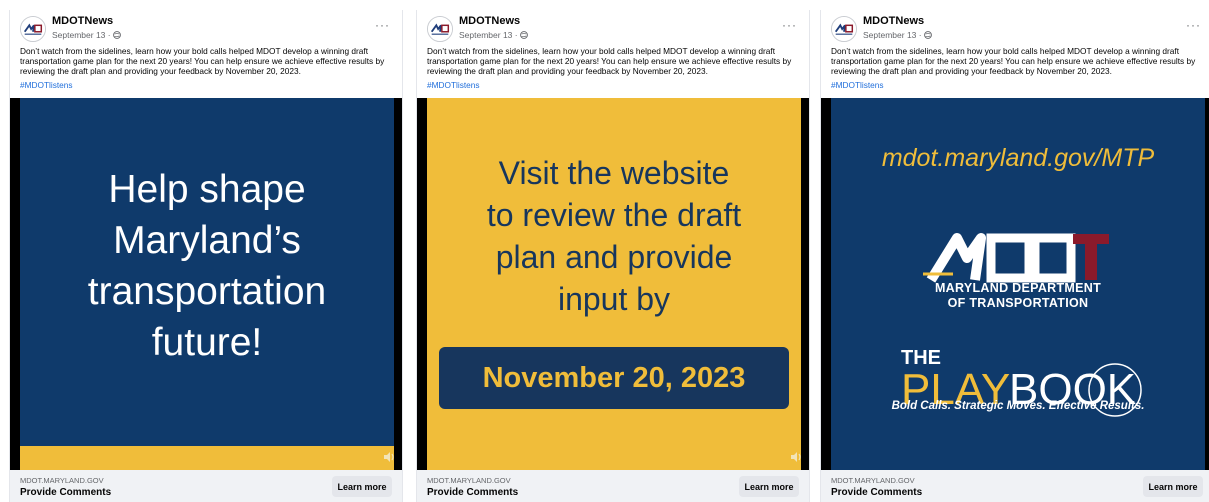 The width and height of the screenshot is (1209, 502). I want to click on headline-line: to review the draft, so click(614, 215).